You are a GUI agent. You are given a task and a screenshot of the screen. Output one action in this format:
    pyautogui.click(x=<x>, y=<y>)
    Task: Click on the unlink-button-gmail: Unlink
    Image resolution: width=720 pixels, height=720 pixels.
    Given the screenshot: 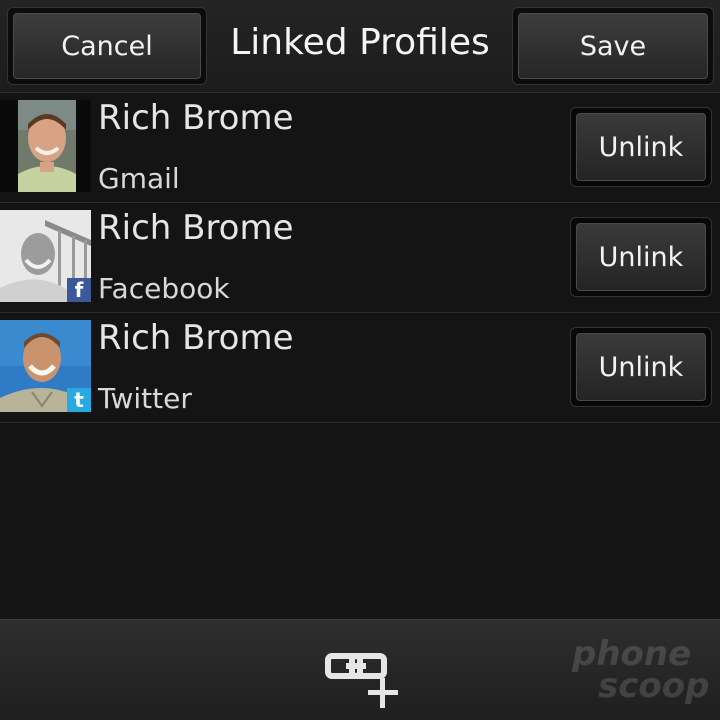 What is the action you would take?
    pyautogui.click(x=641, y=147)
    